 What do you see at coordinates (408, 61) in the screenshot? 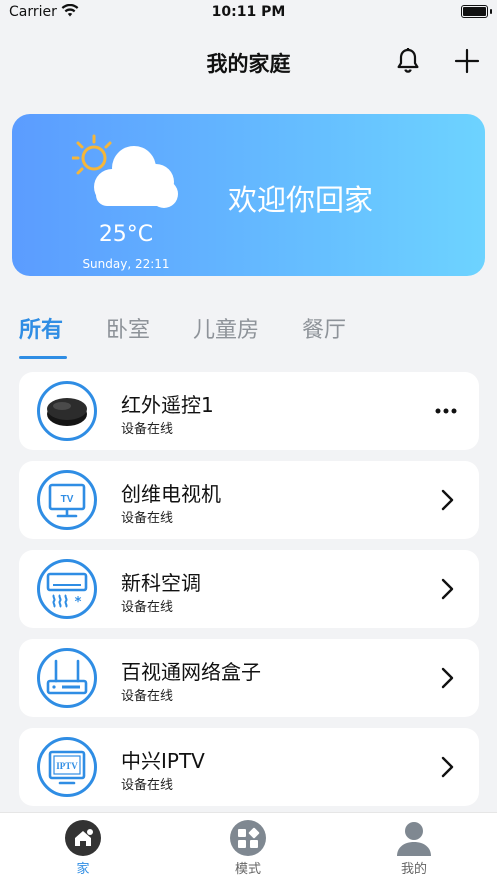
I see `bell-icon` at bounding box center [408, 61].